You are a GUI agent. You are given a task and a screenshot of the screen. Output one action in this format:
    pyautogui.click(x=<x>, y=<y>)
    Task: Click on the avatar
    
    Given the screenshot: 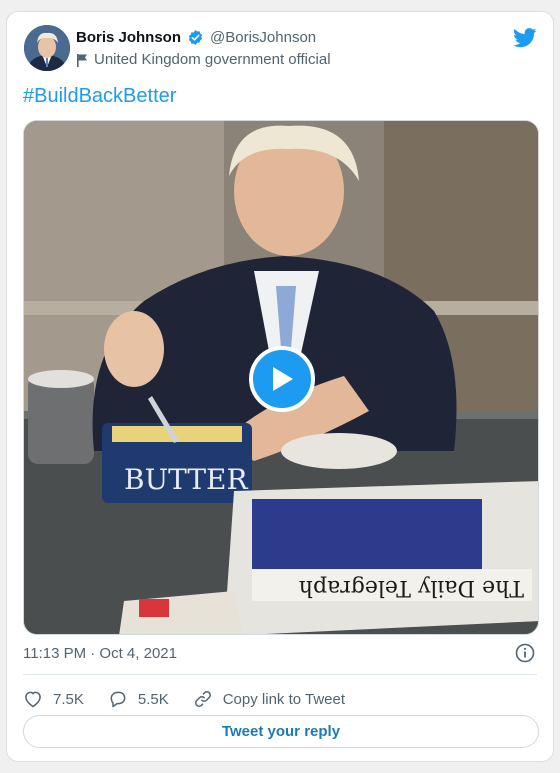 What is the action you would take?
    pyautogui.click(x=47, y=48)
    